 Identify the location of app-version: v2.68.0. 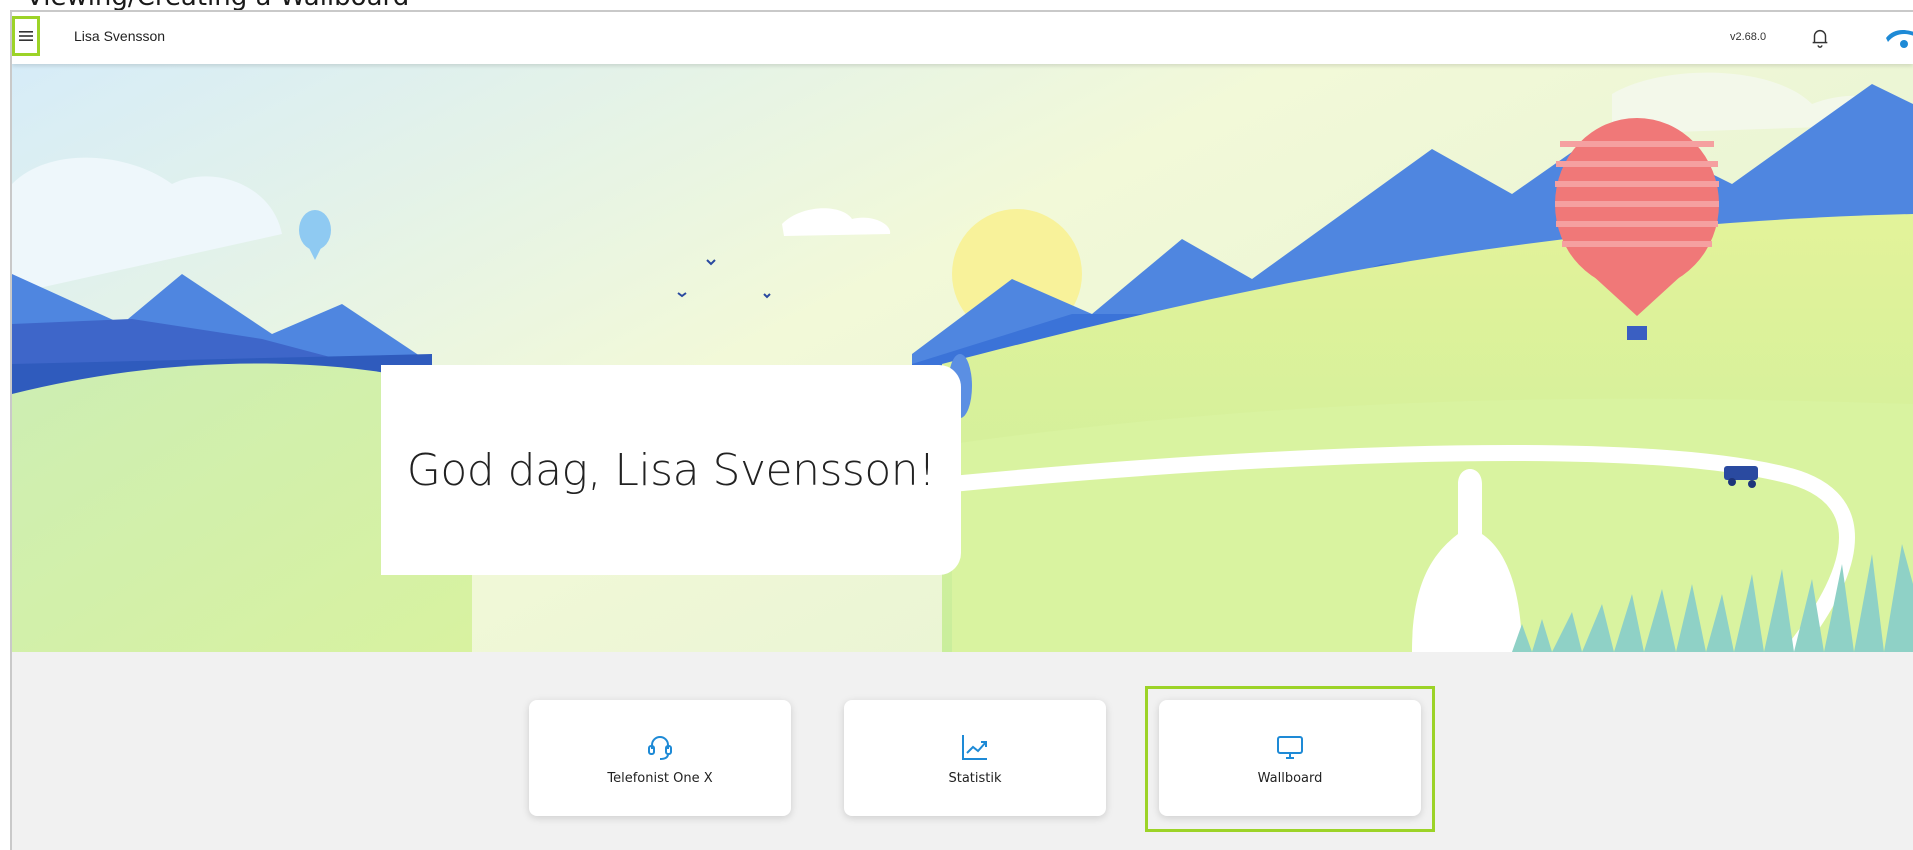
(1748, 37).